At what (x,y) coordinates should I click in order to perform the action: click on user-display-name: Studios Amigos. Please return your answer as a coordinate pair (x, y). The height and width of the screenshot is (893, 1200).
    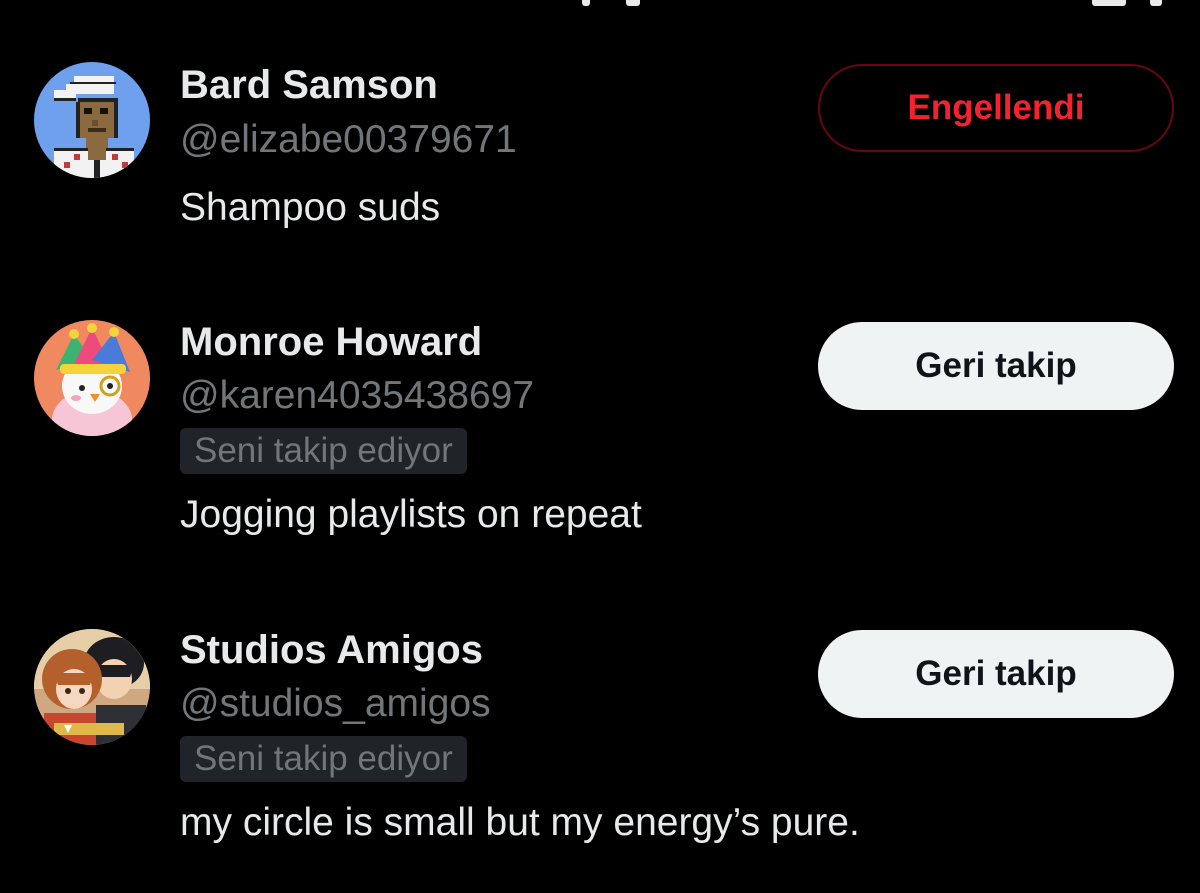
    Looking at the image, I should click on (331, 650).